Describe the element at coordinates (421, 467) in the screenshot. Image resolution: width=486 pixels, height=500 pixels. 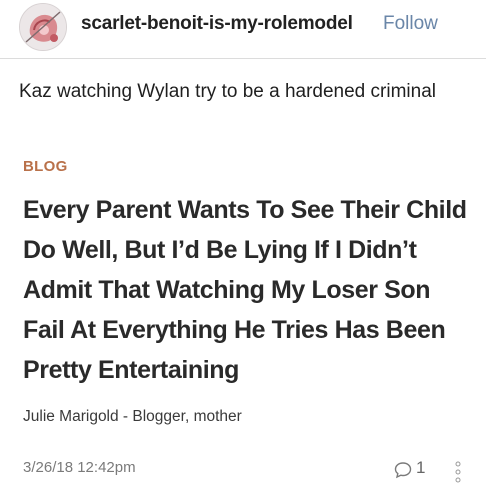
I see `comment-count: 1` at that location.